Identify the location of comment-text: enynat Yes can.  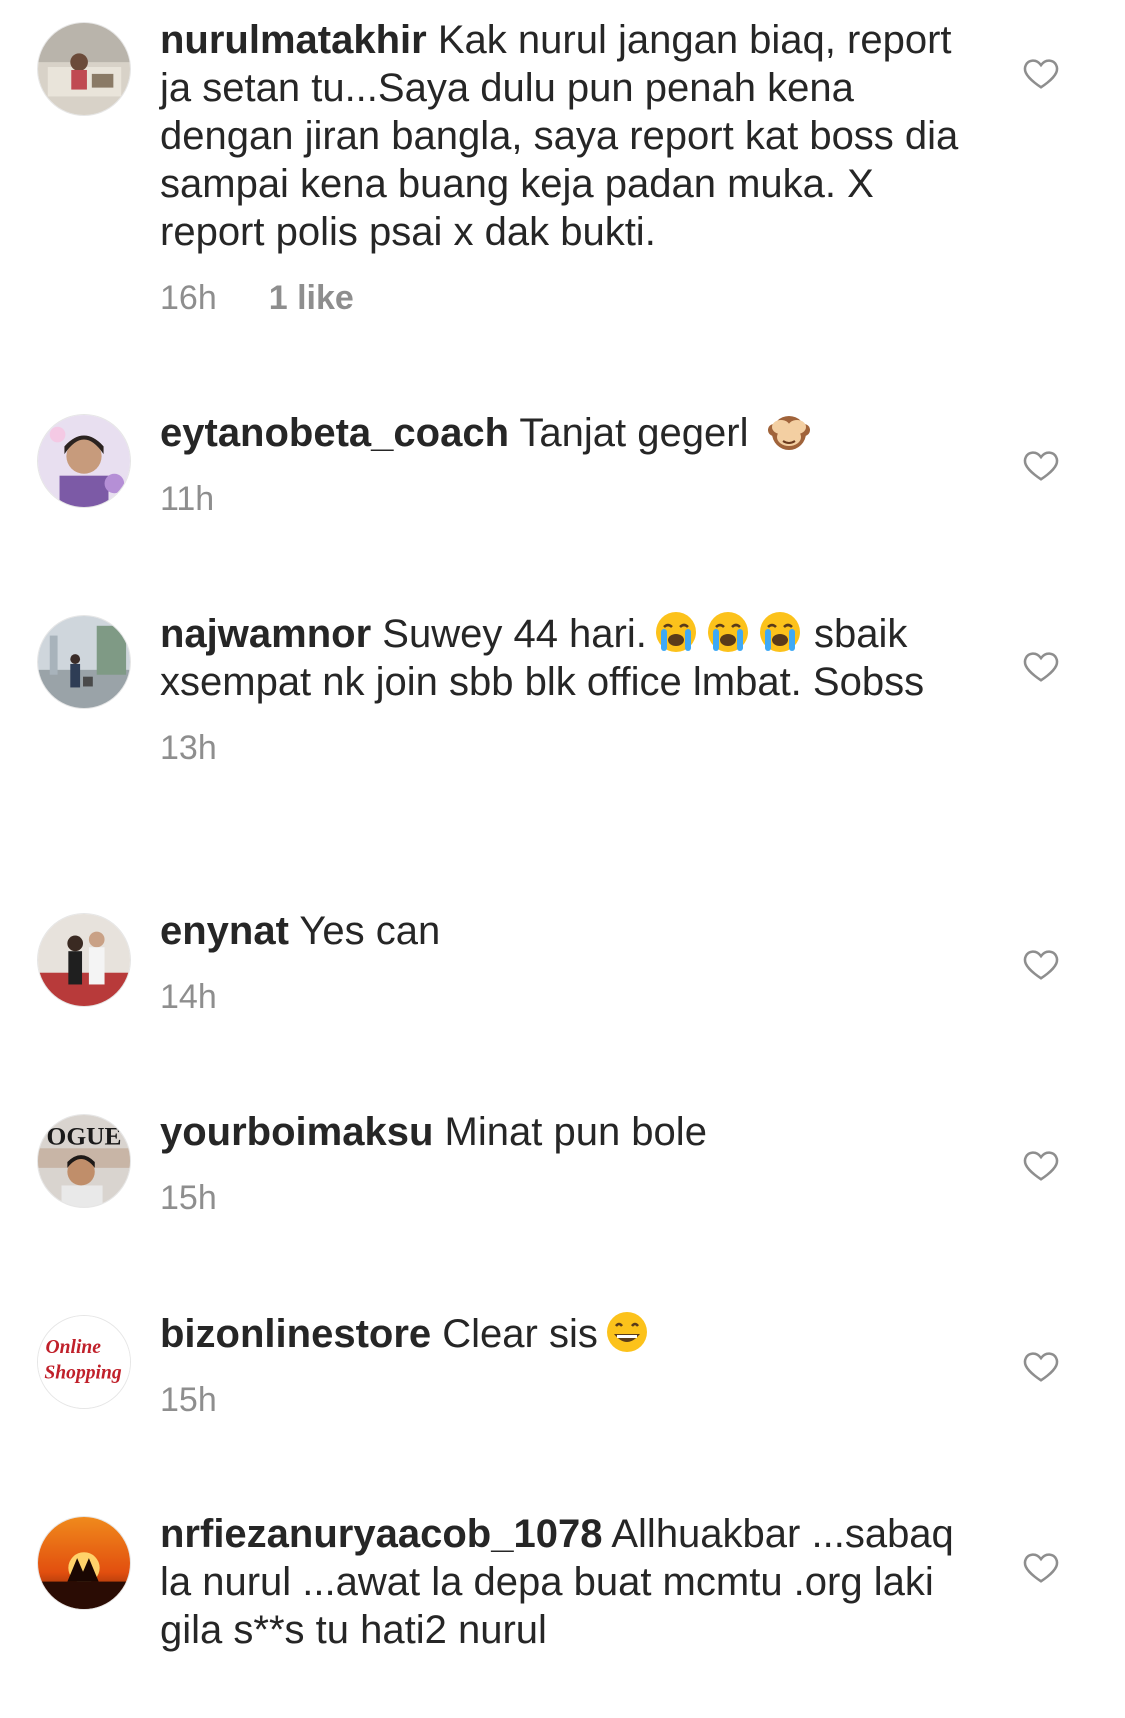
(565, 931).